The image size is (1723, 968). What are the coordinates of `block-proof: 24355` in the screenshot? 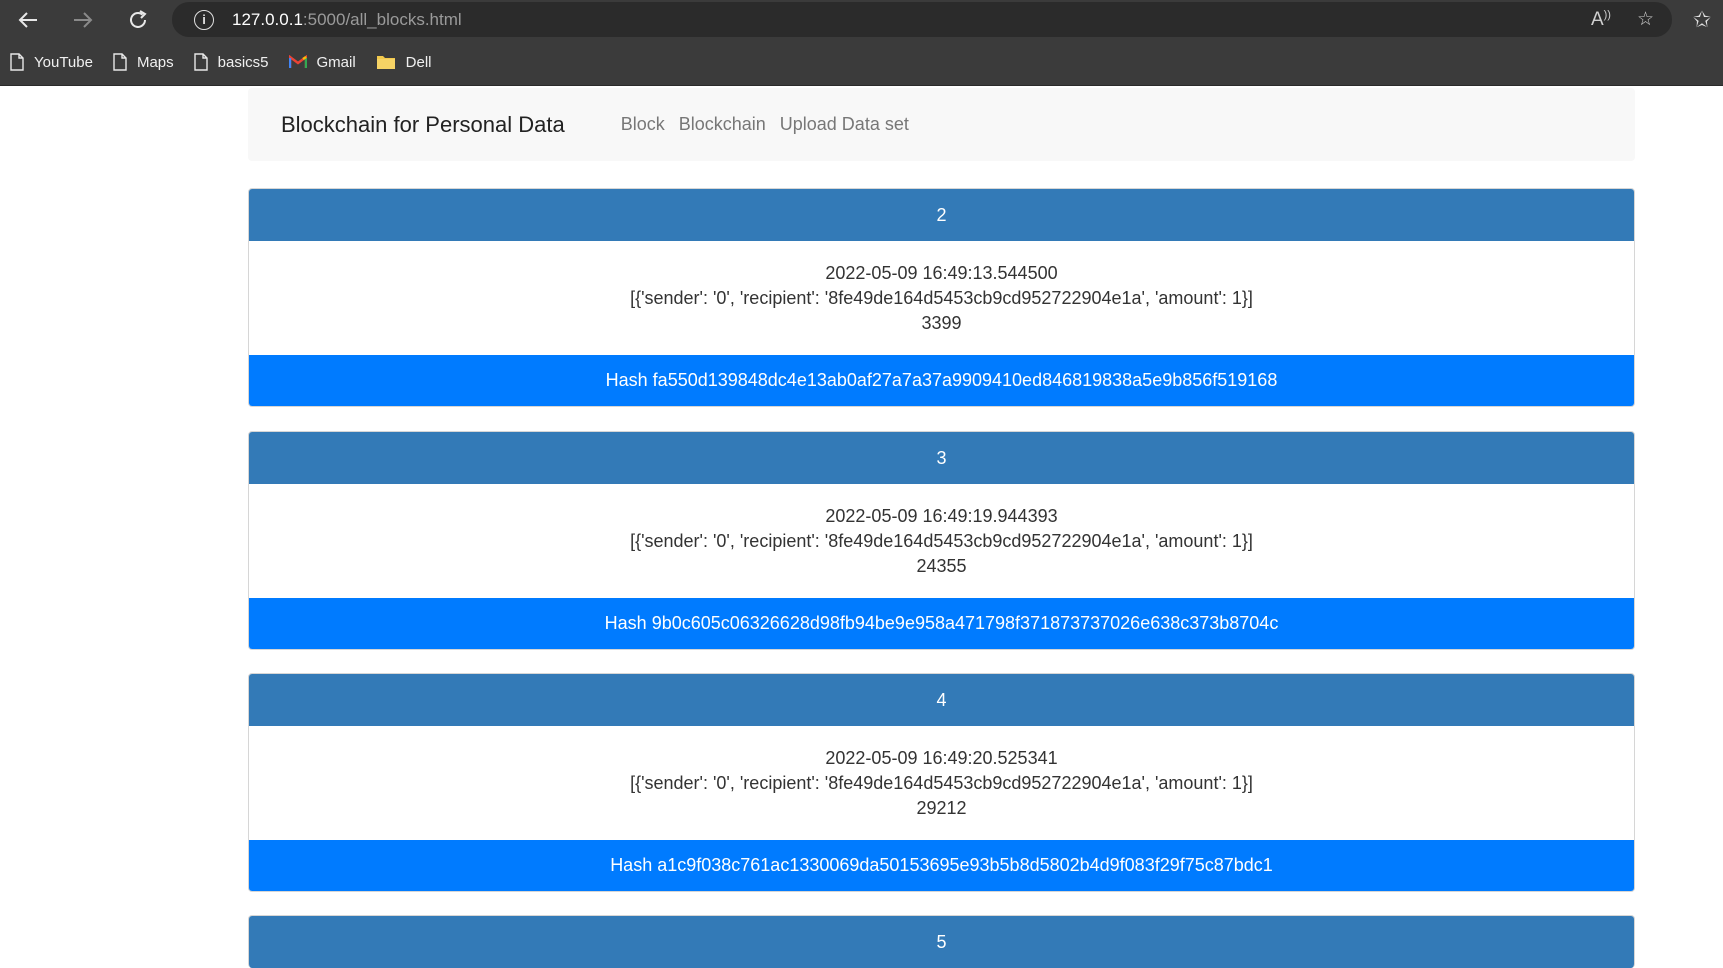 It's located at (941, 565).